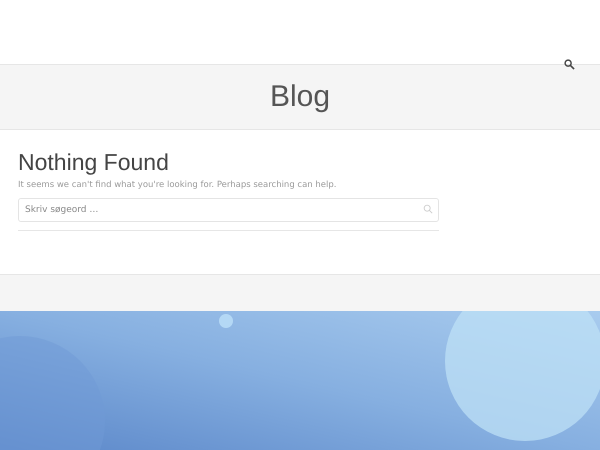  I want to click on search-icon, so click(569, 64).